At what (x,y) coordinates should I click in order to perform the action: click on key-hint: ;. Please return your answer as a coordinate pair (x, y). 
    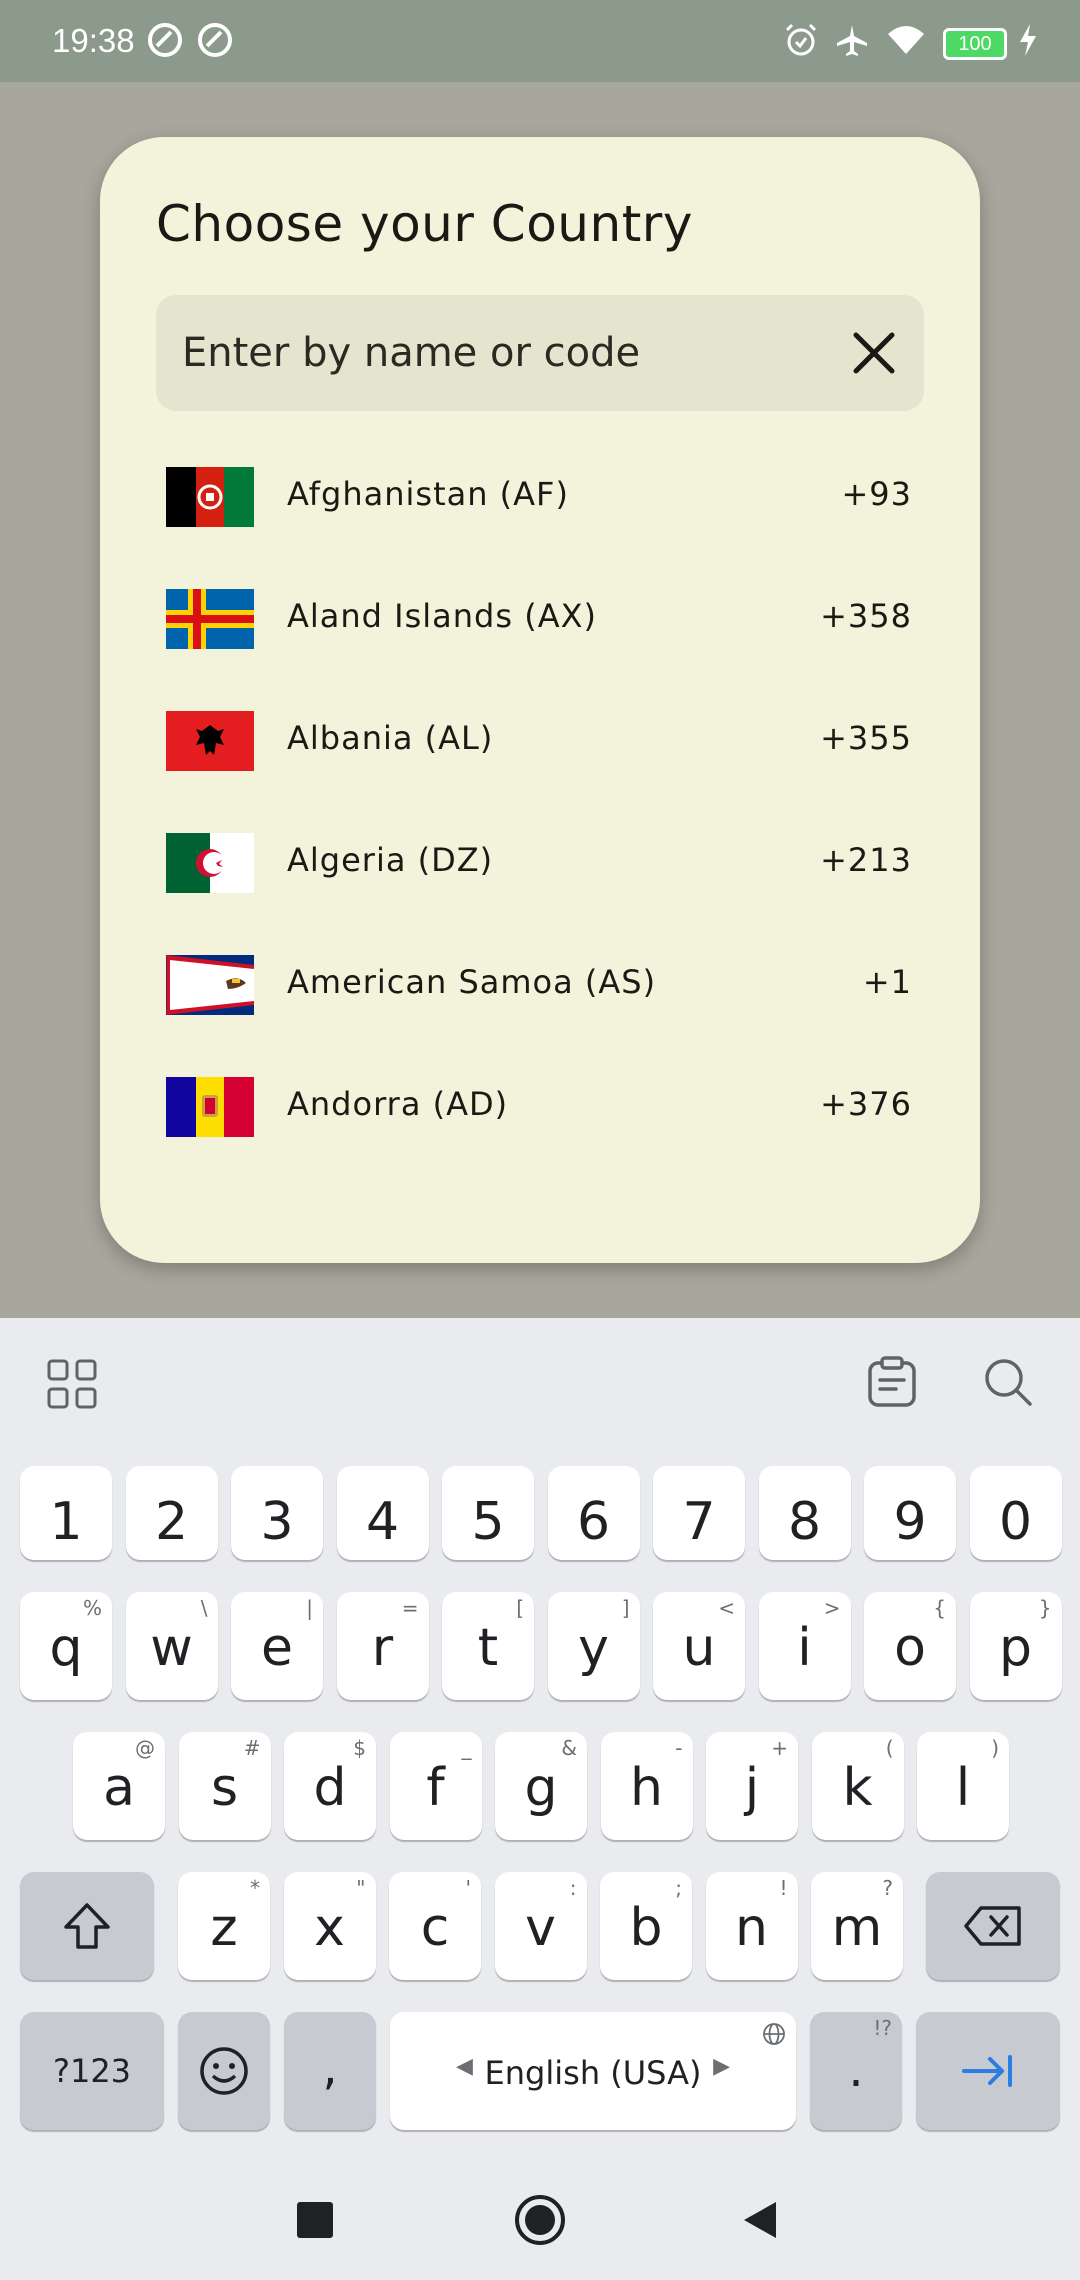
    Looking at the image, I should click on (678, 1888).